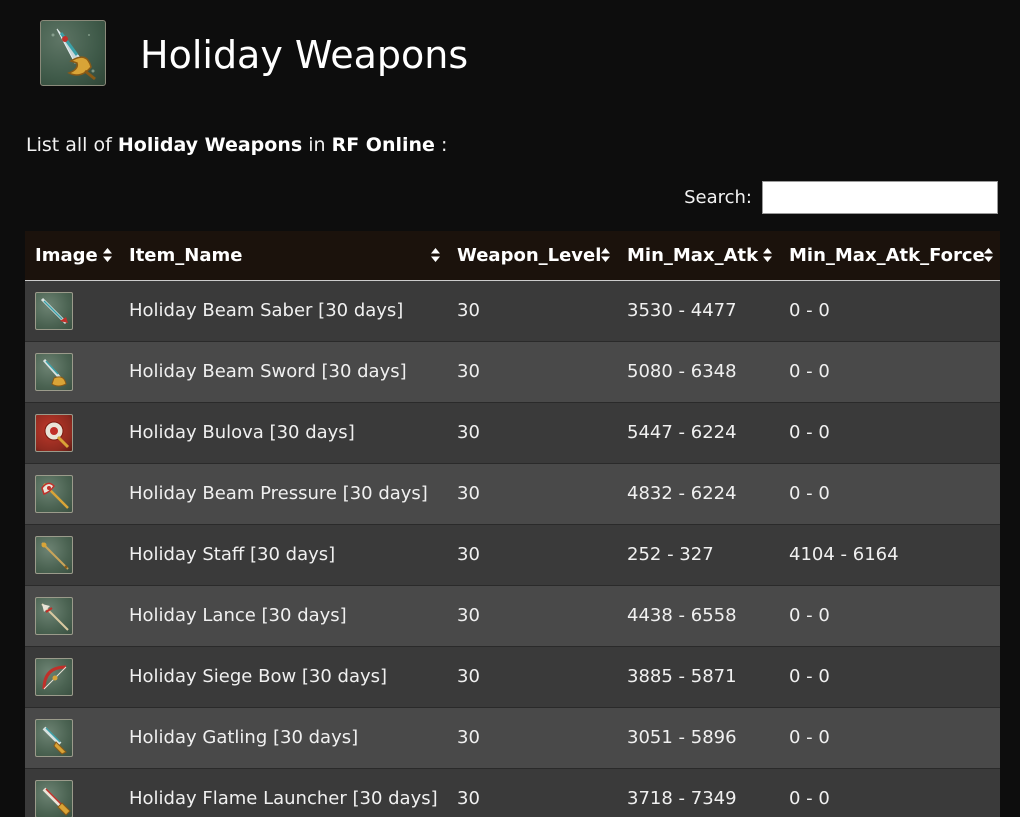 This screenshot has height=817, width=1020. What do you see at coordinates (444, 145) in the screenshot?
I see `intro-suffix: :` at bounding box center [444, 145].